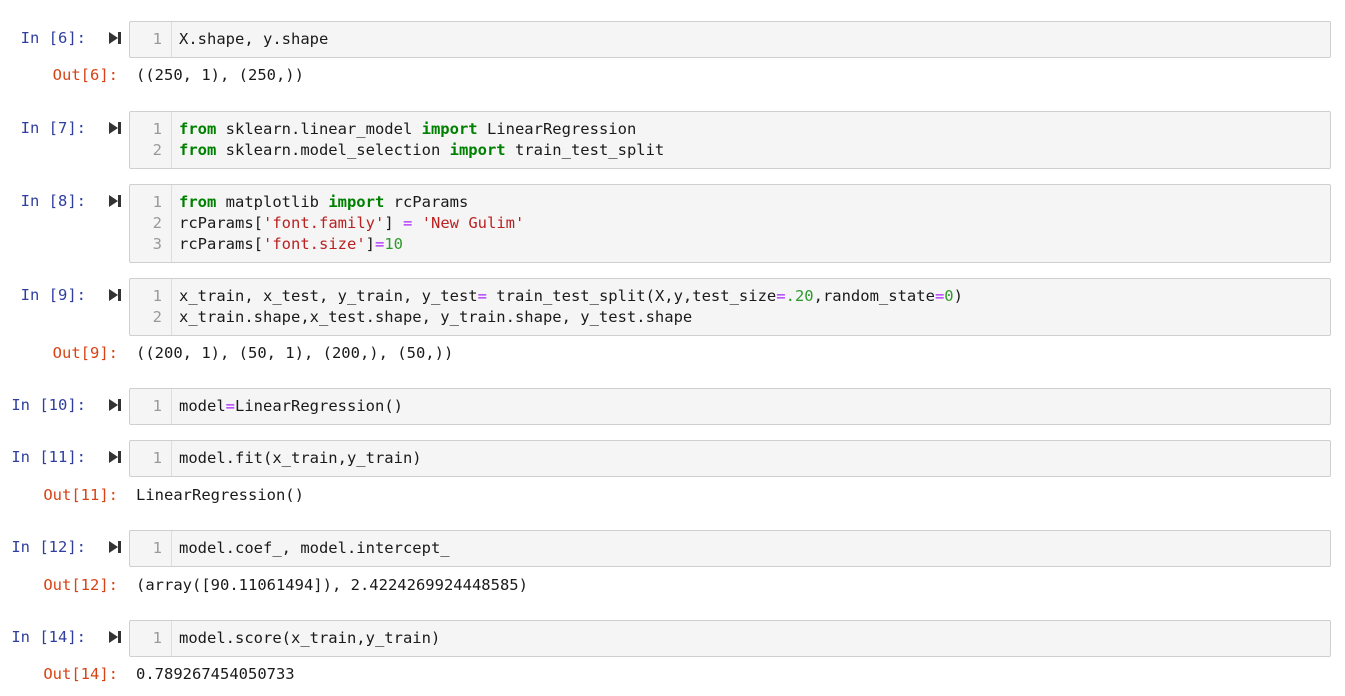 The image size is (1345, 696). What do you see at coordinates (314, 244) in the screenshot?
I see `code-token-str: 'font.size'` at bounding box center [314, 244].